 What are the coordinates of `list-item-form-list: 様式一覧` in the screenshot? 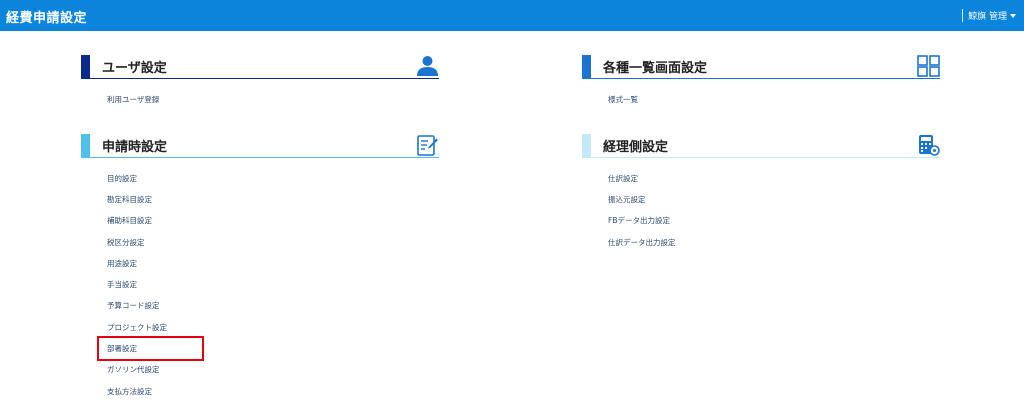 It's located at (623, 99).